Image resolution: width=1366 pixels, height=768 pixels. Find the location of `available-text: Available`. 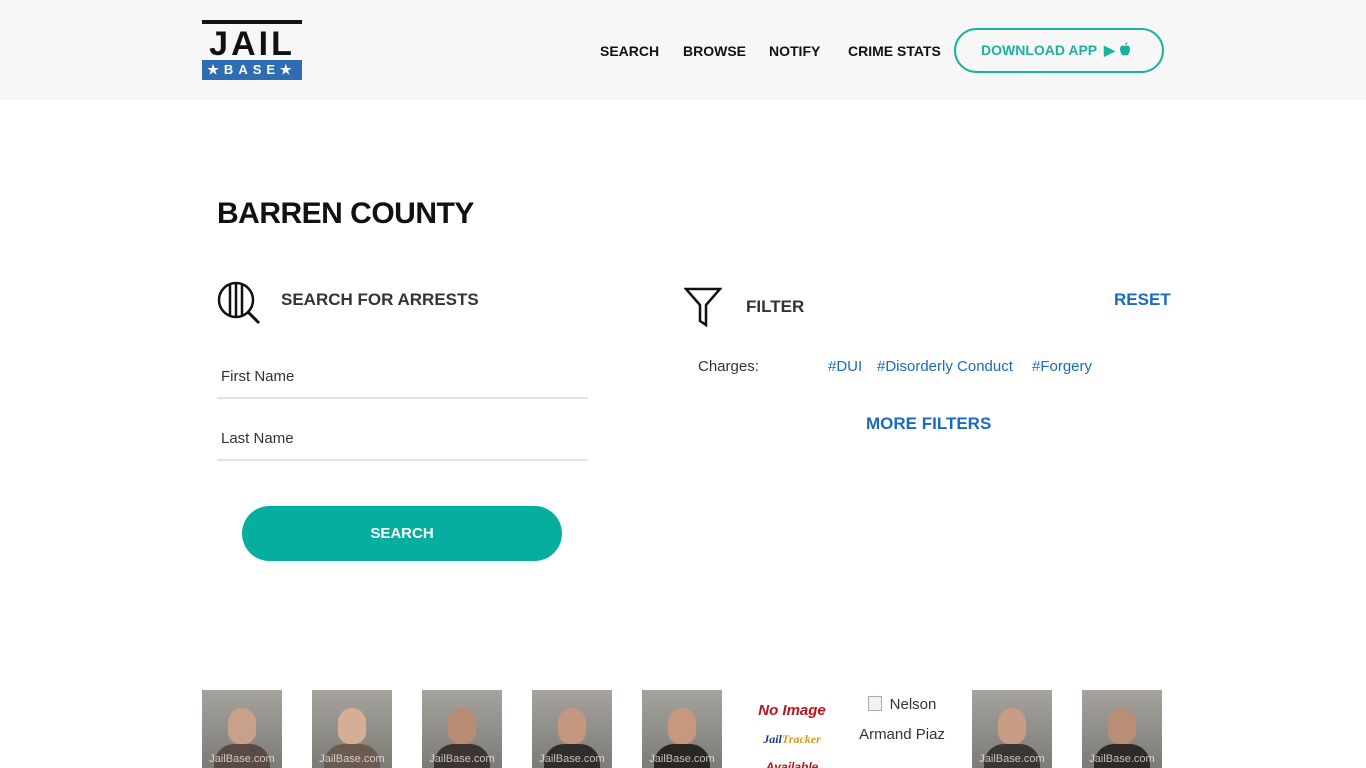

available-text: Available is located at coordinates (792, 764).